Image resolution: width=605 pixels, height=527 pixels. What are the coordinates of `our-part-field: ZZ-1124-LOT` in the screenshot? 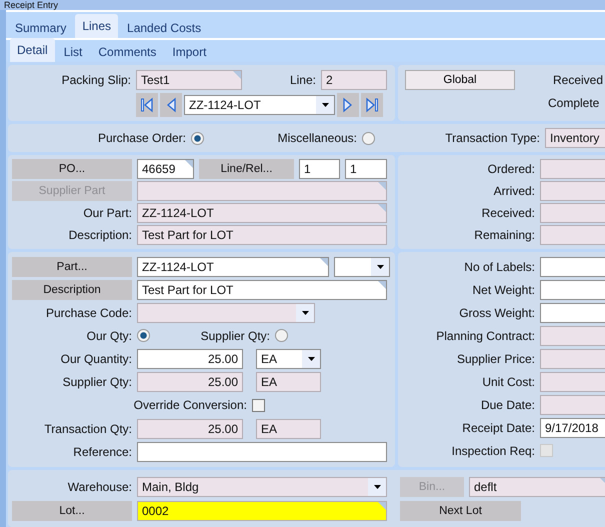 It's located at (262, 213).